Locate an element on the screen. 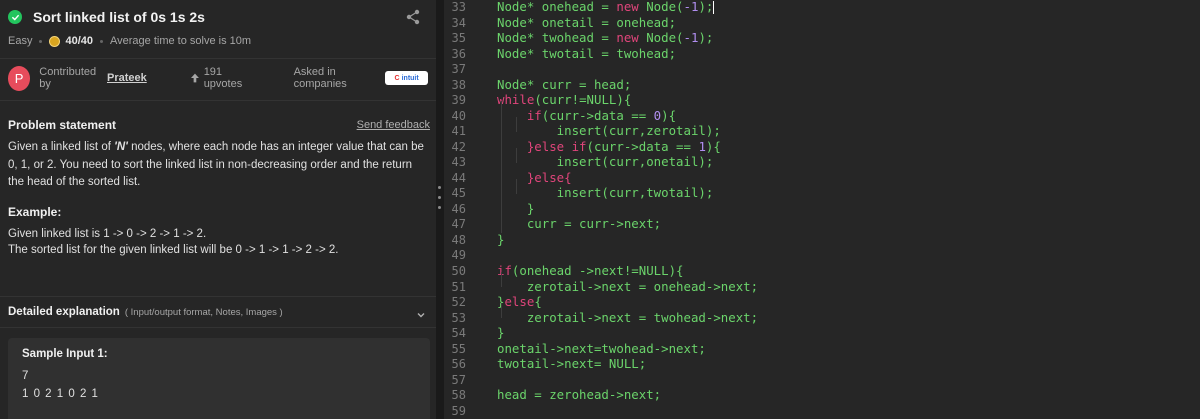 The height and width of the screenshot is (419, 1200). code-line: if(onehead ->next!=NULL){ is located at coordinates (590, 270).